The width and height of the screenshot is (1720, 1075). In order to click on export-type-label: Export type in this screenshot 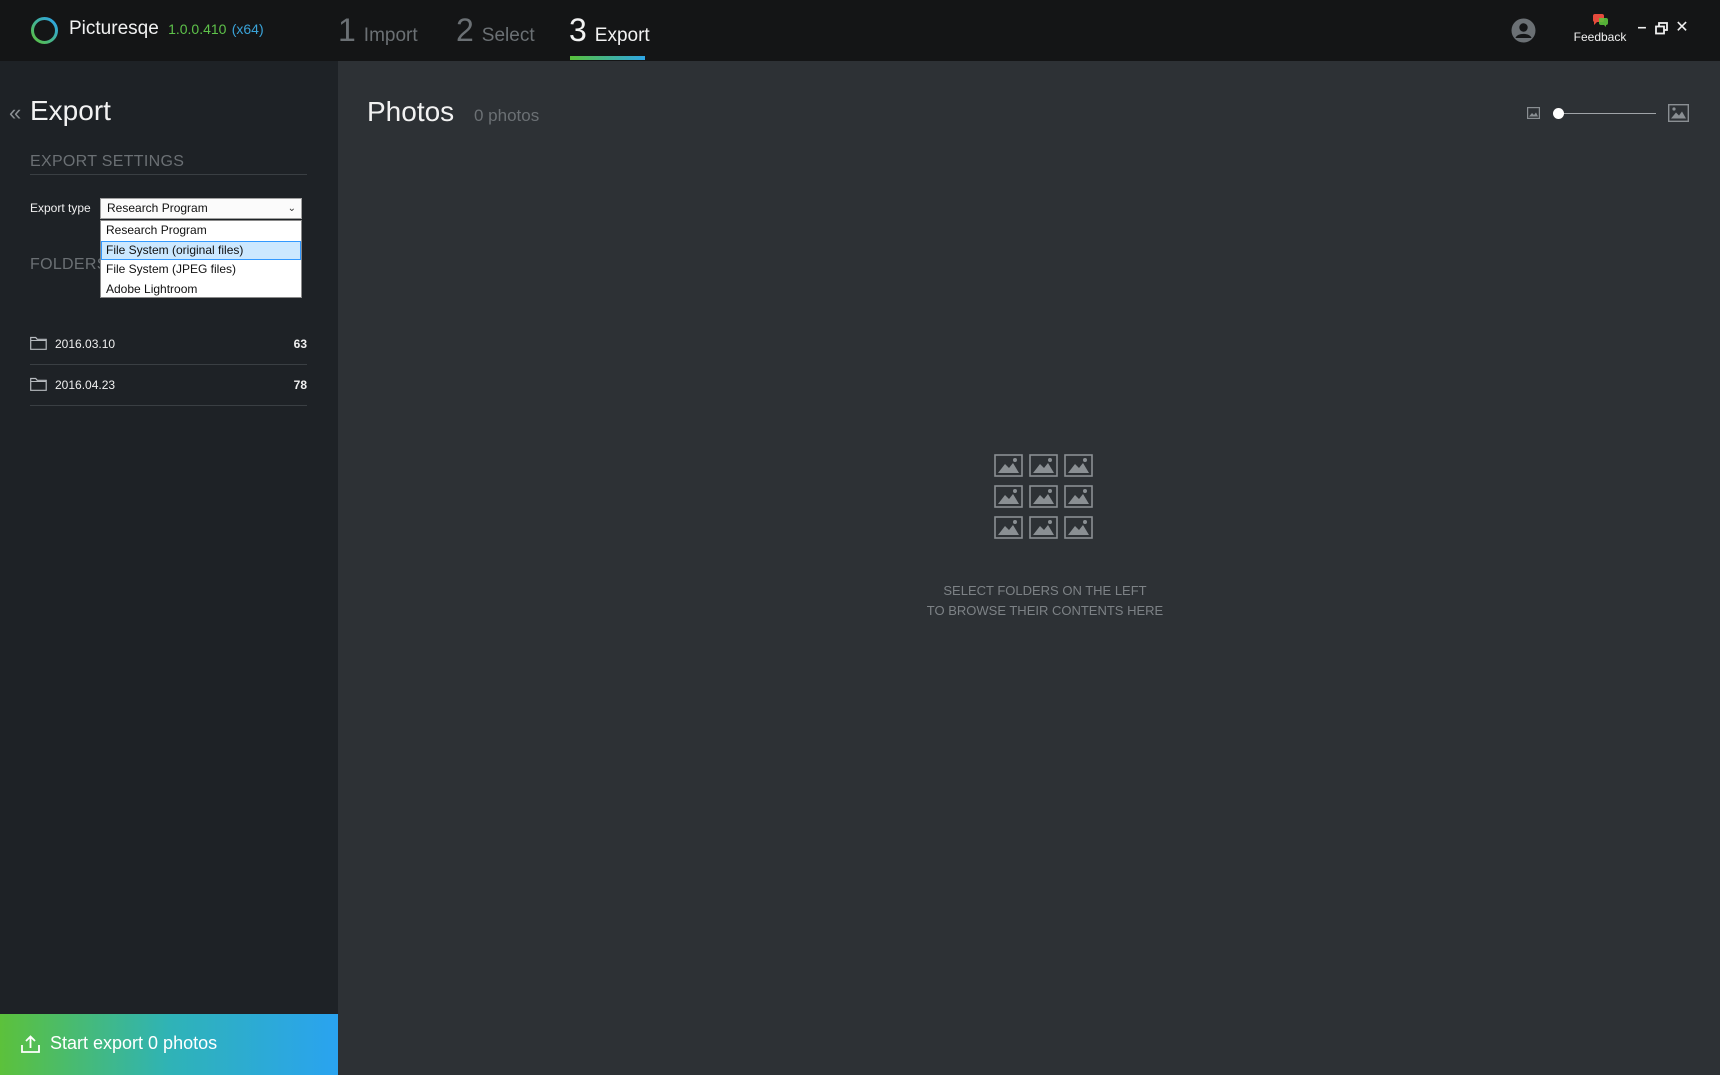, I will do `click(60, 208)`.